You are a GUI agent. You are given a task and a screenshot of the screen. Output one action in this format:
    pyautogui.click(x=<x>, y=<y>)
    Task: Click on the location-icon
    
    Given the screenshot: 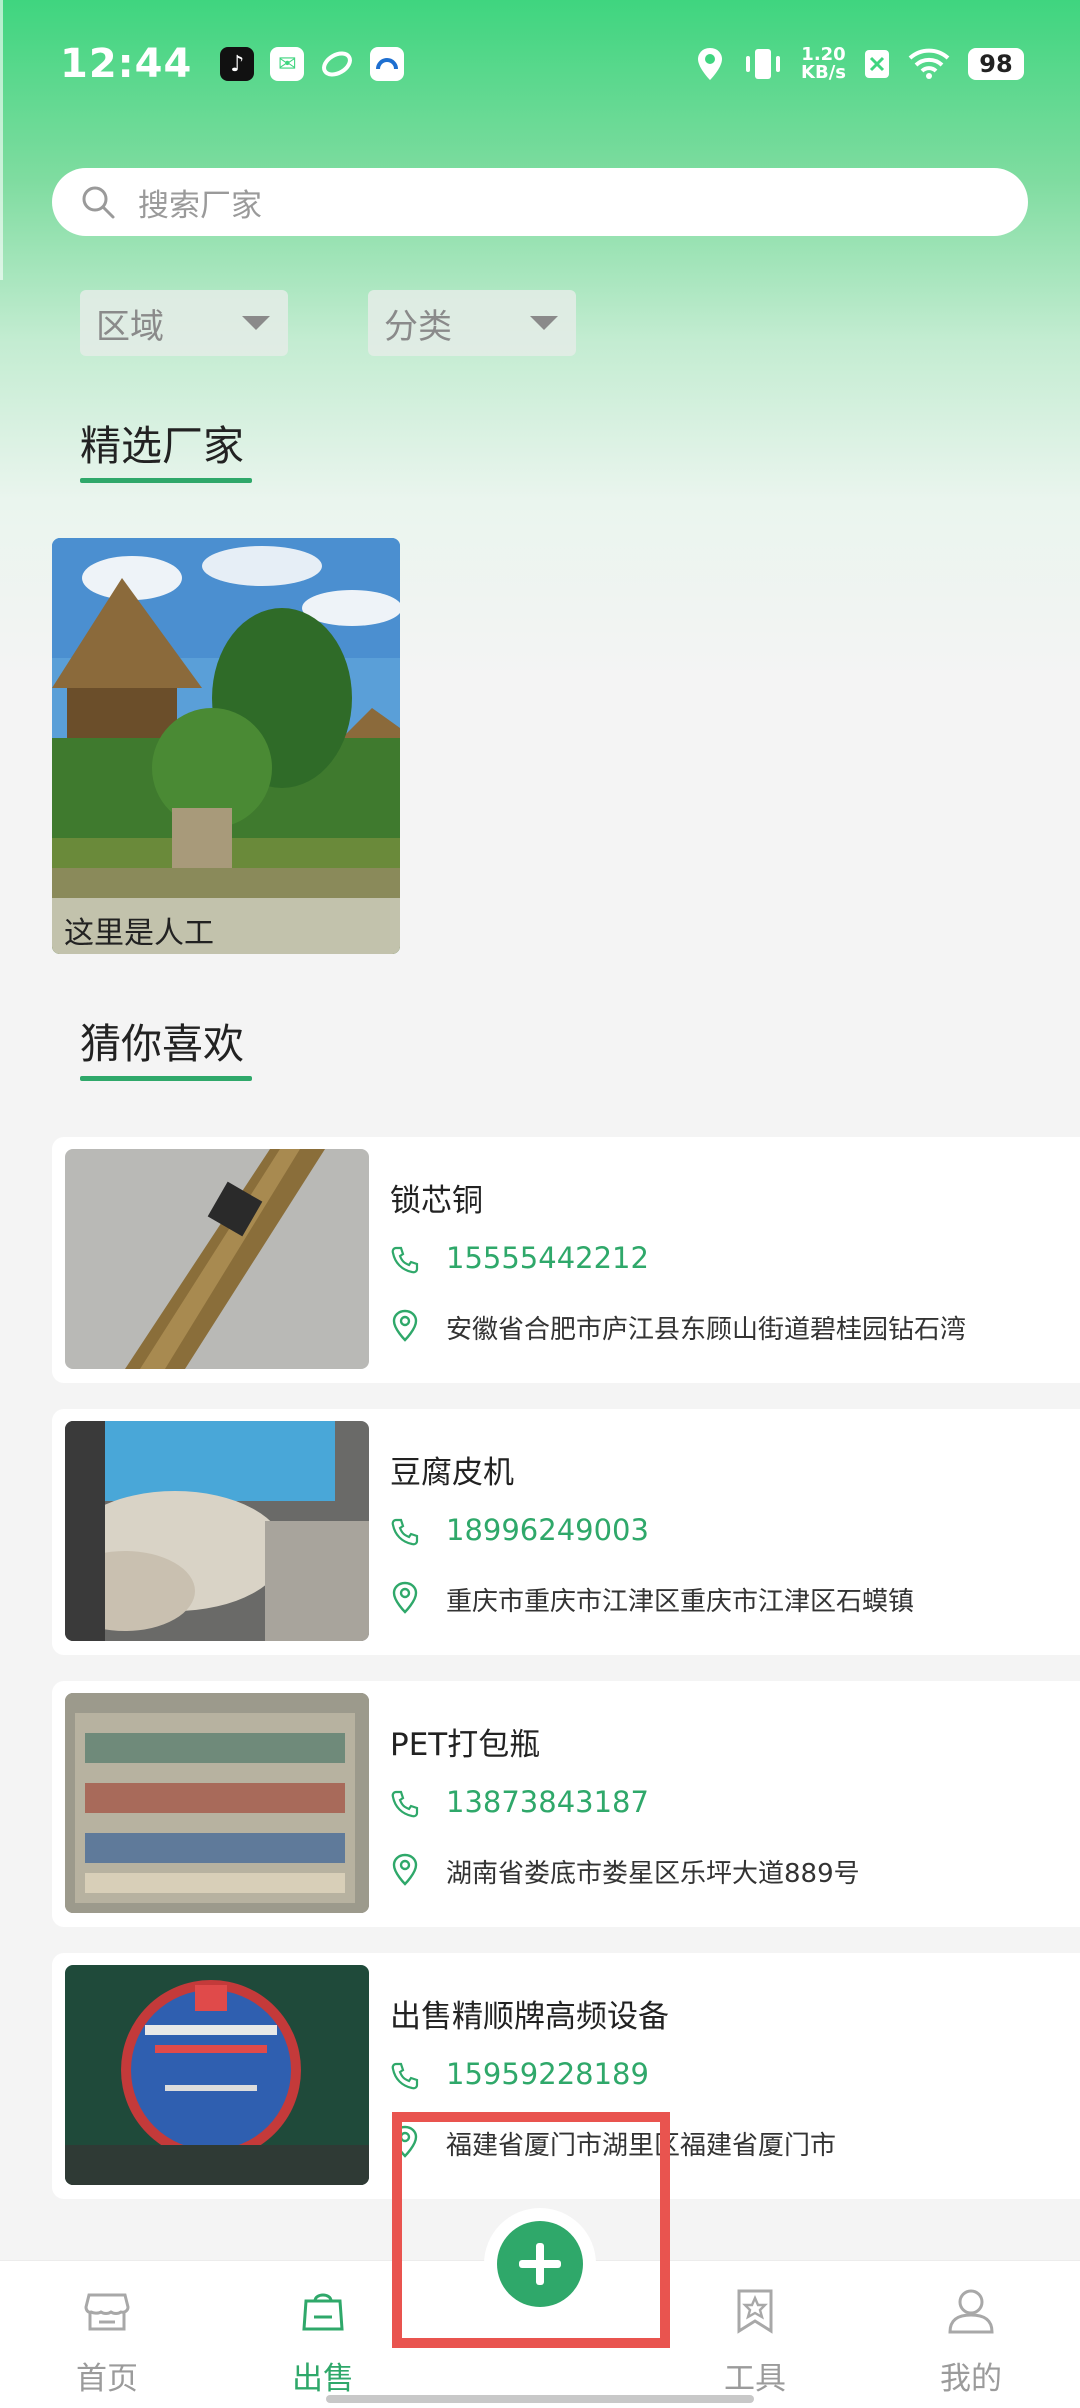 What is the action you would take?
    pyautogui.click(x=710, y=64)
    